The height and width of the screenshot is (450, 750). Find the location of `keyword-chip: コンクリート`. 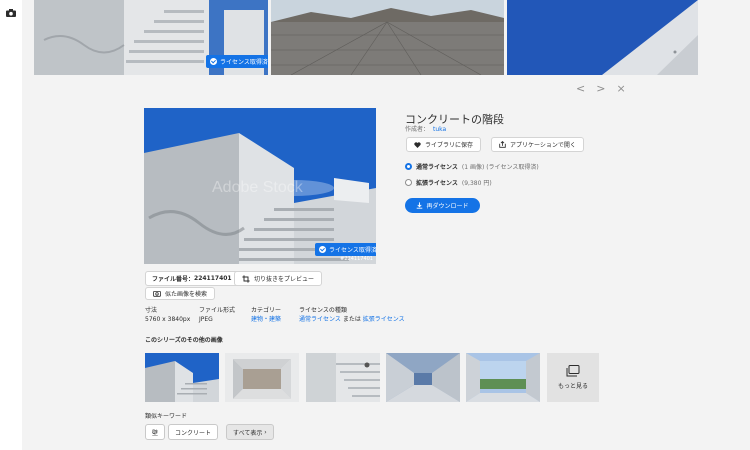

keyword-chip: コンクリート is located at coordinates (193, 432).